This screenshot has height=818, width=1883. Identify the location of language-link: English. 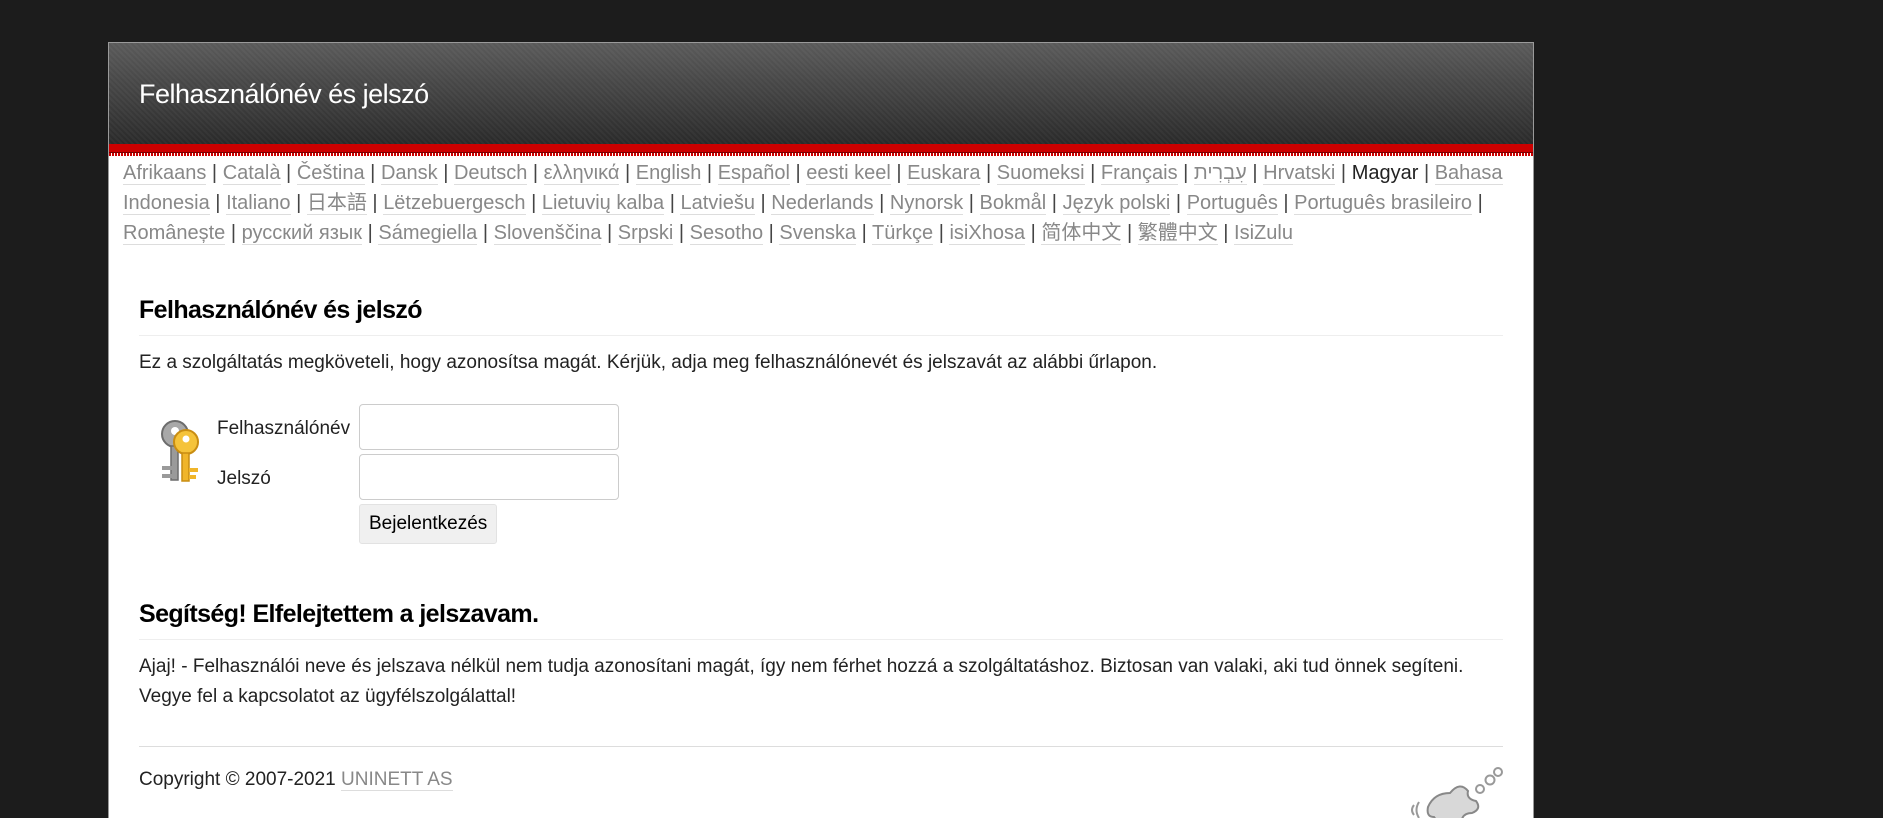
(668, 173).